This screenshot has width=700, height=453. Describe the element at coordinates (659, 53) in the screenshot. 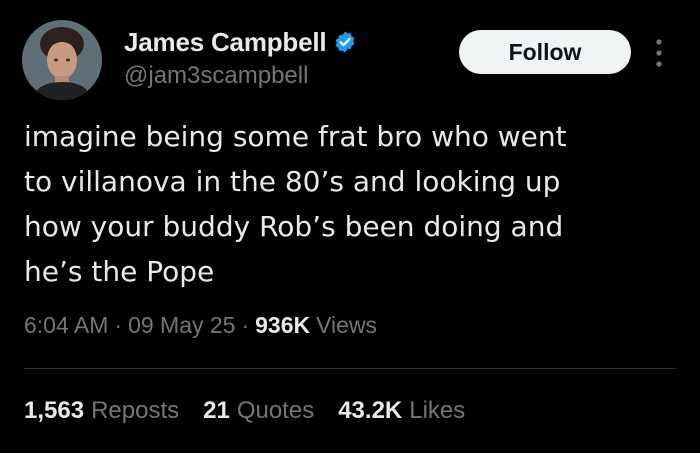

I see `more-vertical-icon` at that location.